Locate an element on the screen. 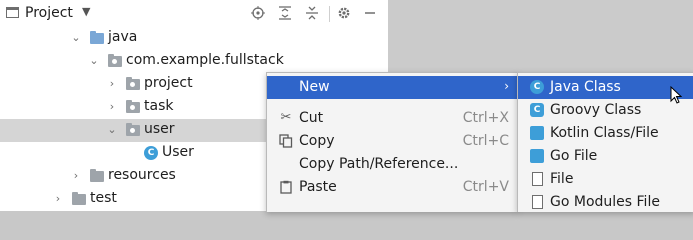 Image resolution: width=693 pixels, height=240 pixels. chevron-down-icon: ▼ is located at coordinates (86, 11).